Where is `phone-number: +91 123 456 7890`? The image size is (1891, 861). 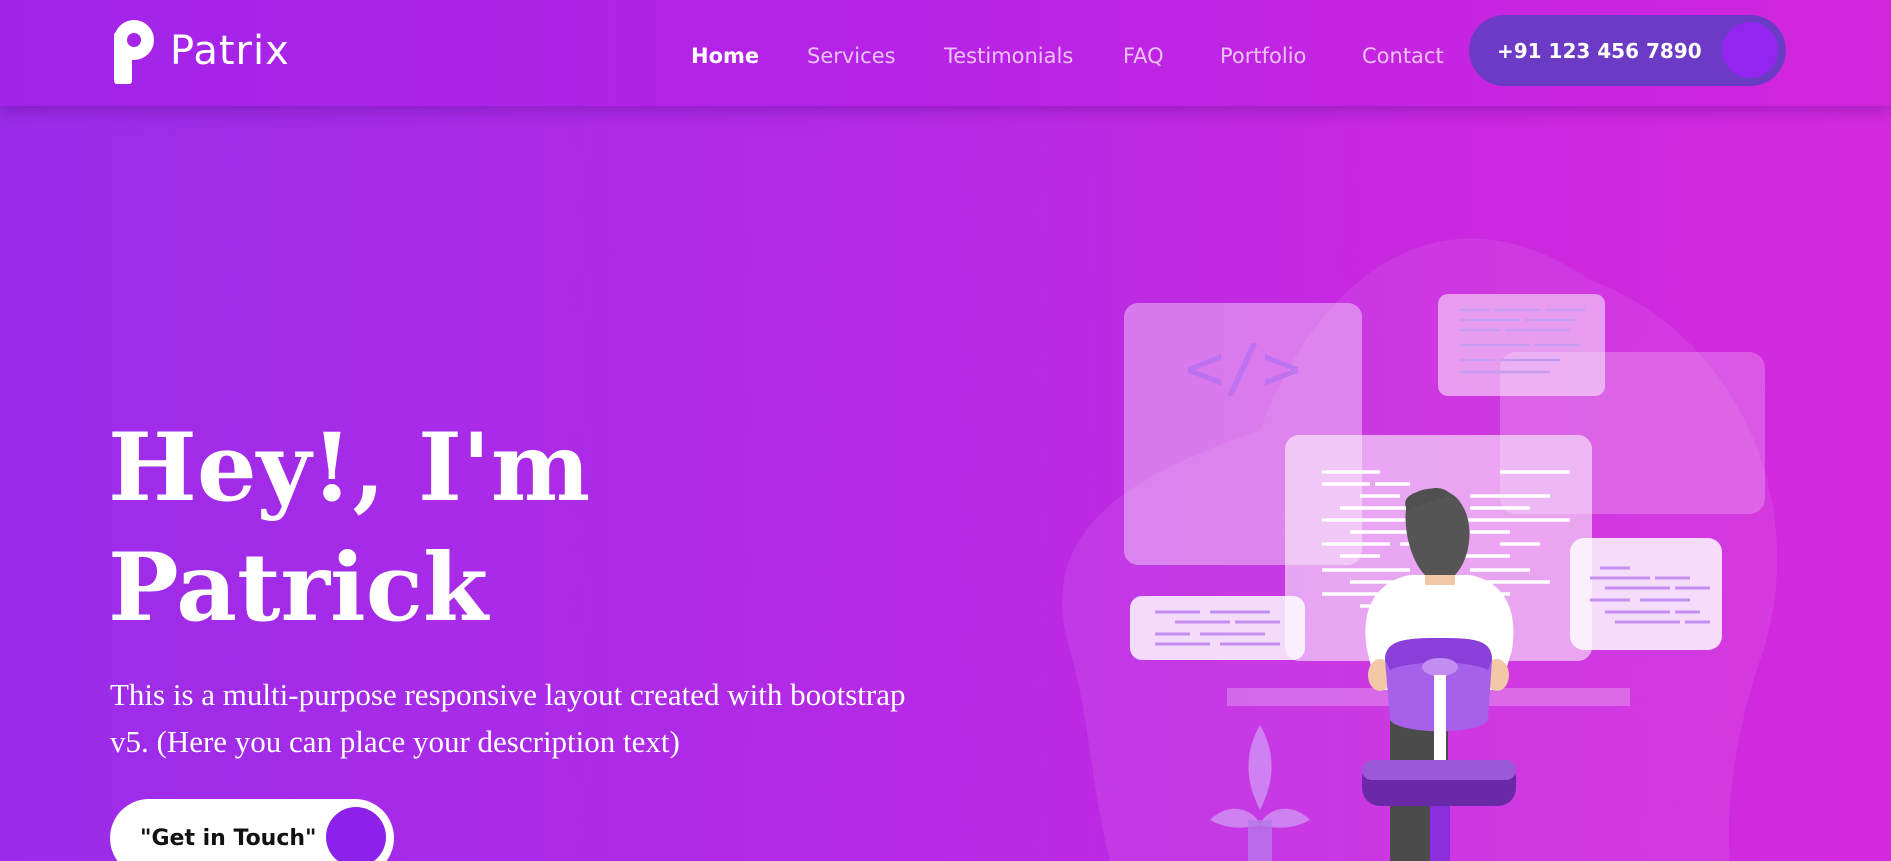
phone-number: +91 123 456 7890 is located at coordinates (1599, 50).